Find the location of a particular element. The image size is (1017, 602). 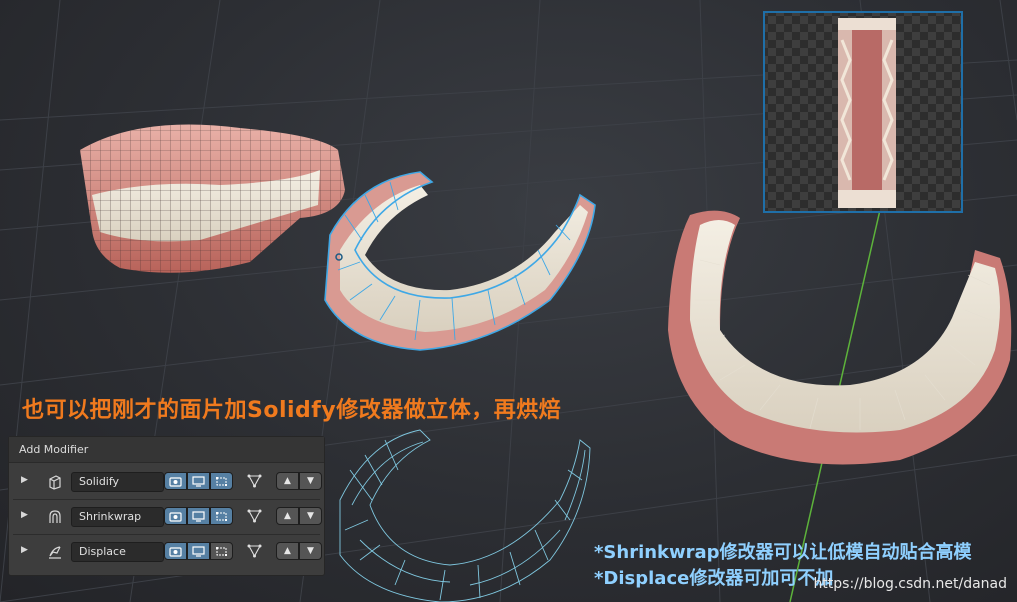

textured-arch-model is located at coordinates (840, 337).